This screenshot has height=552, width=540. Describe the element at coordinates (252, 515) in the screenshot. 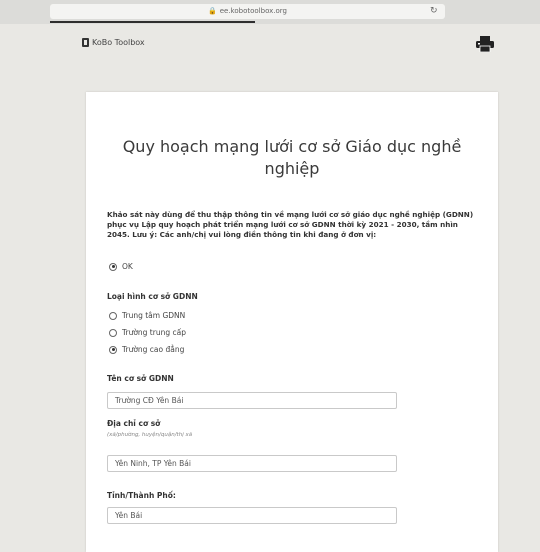

I see `province-input: Yên Bái` at that location.